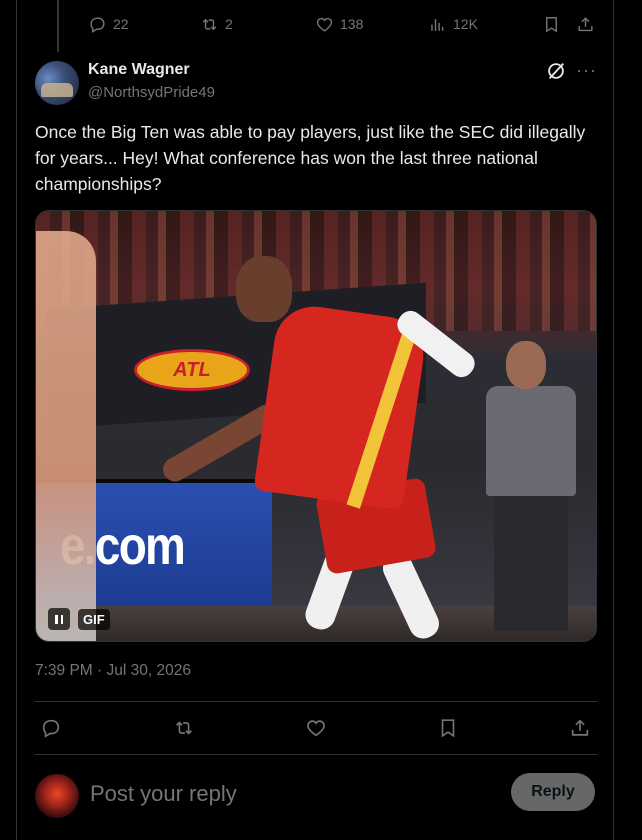  I want to click on column-border-right, so click(613, 420).